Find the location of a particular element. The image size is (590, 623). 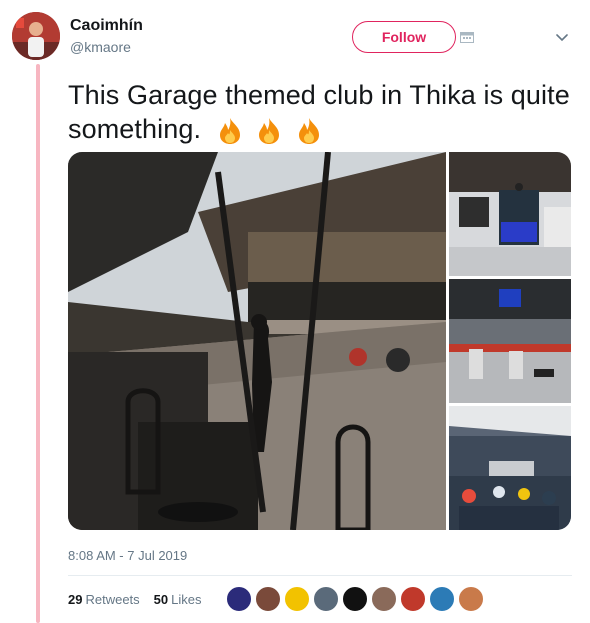

media-photo-middle-right is located at coordinates (510, 341).